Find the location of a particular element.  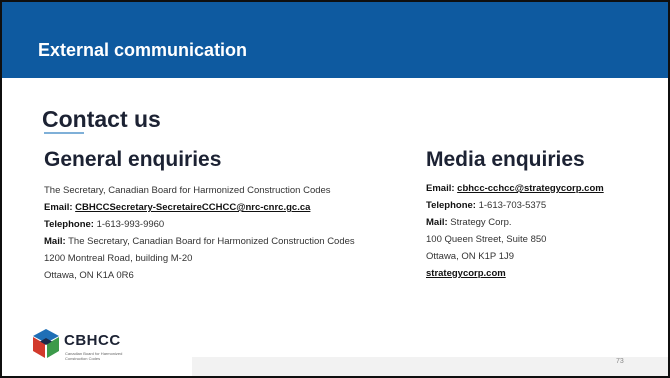

general-address1: 1200 Montreal Road, building M-20 is located at coordinates (118, 258).